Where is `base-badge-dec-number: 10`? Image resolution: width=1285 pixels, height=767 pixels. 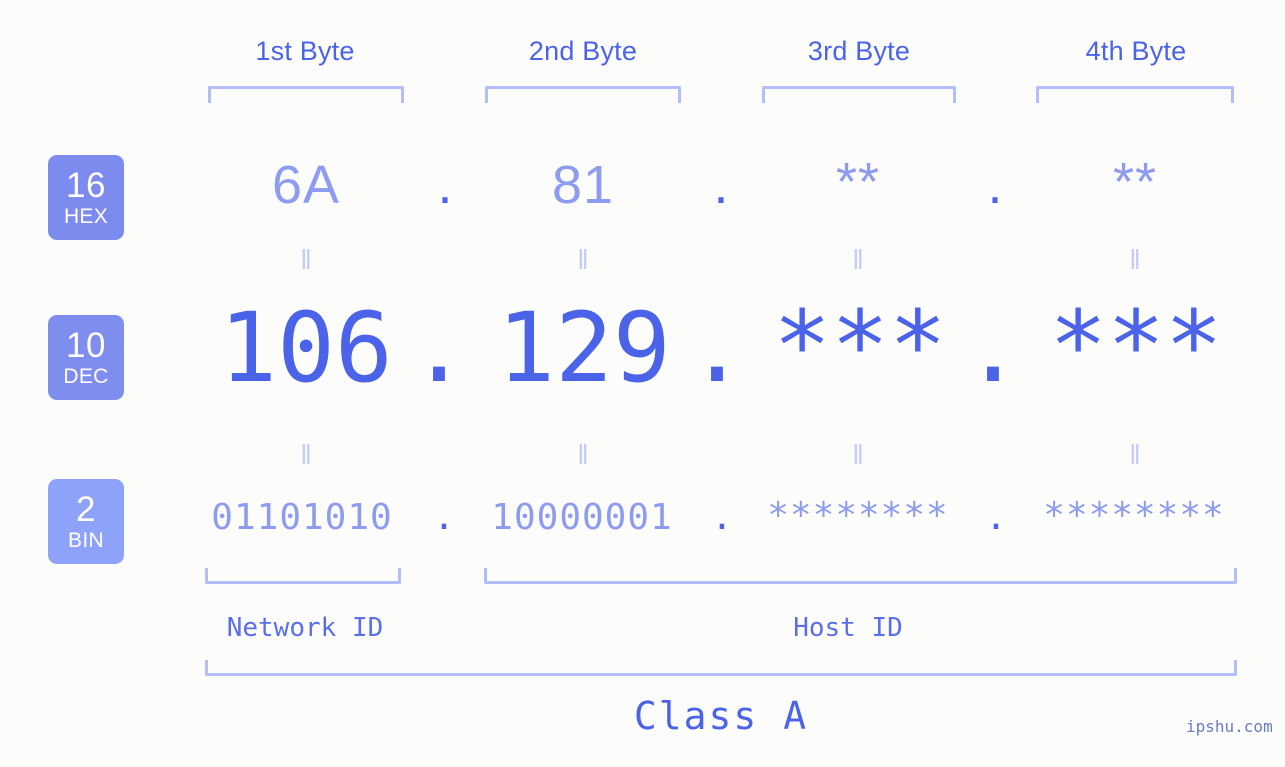 base-badge-dec-number: 10 is located at coordinates (86, 345).